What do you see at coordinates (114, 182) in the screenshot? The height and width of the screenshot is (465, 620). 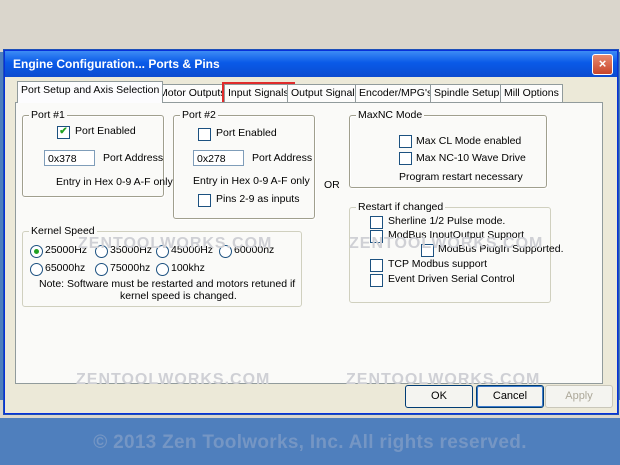 I see `port1-hint: Entry in Hex 0-9 A-F only` at bounding box center [114, 182].